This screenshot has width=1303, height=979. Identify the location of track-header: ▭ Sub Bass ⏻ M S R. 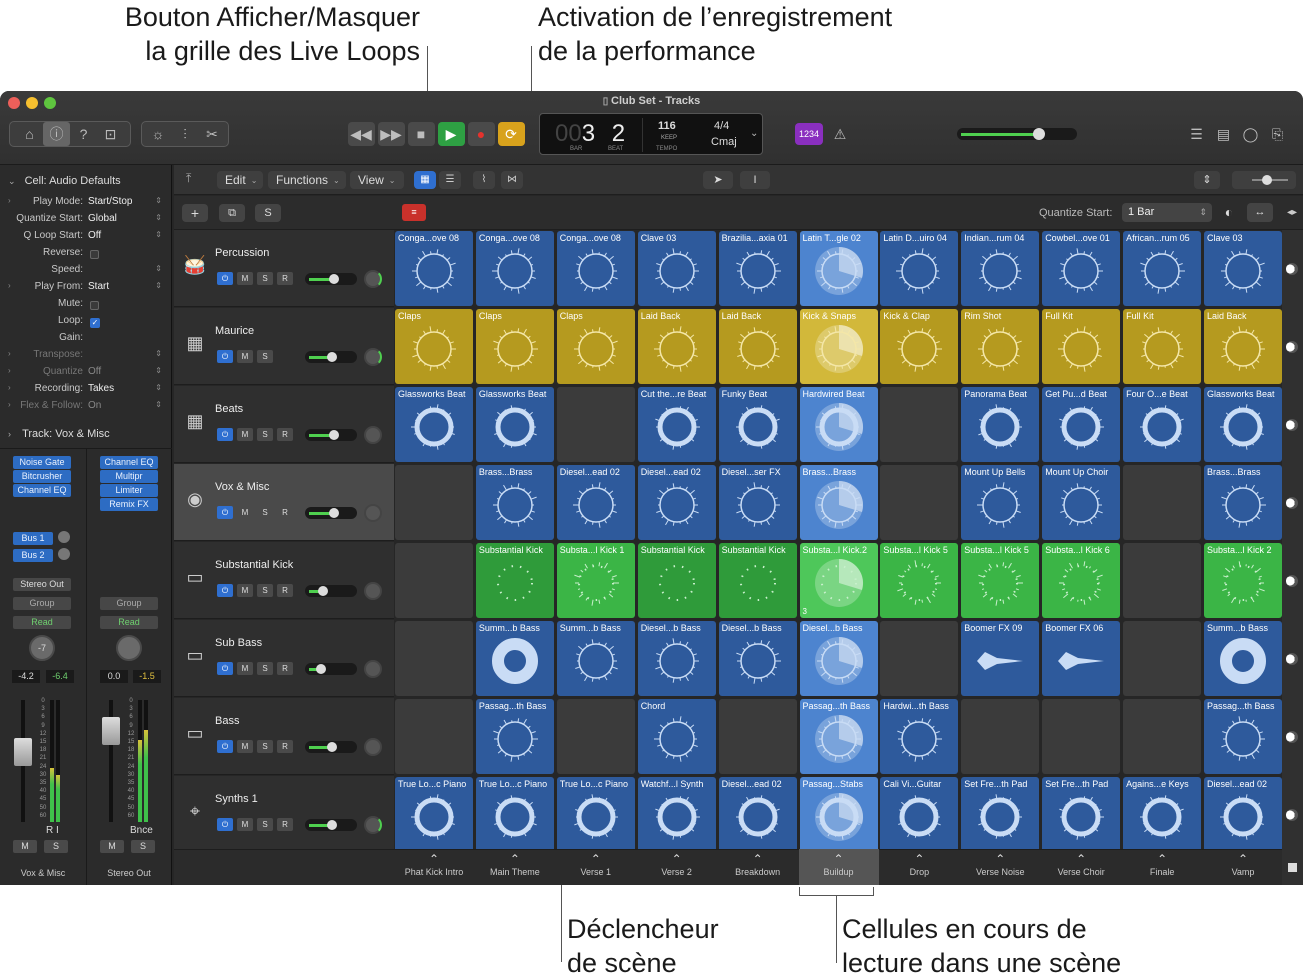
(284, 658).